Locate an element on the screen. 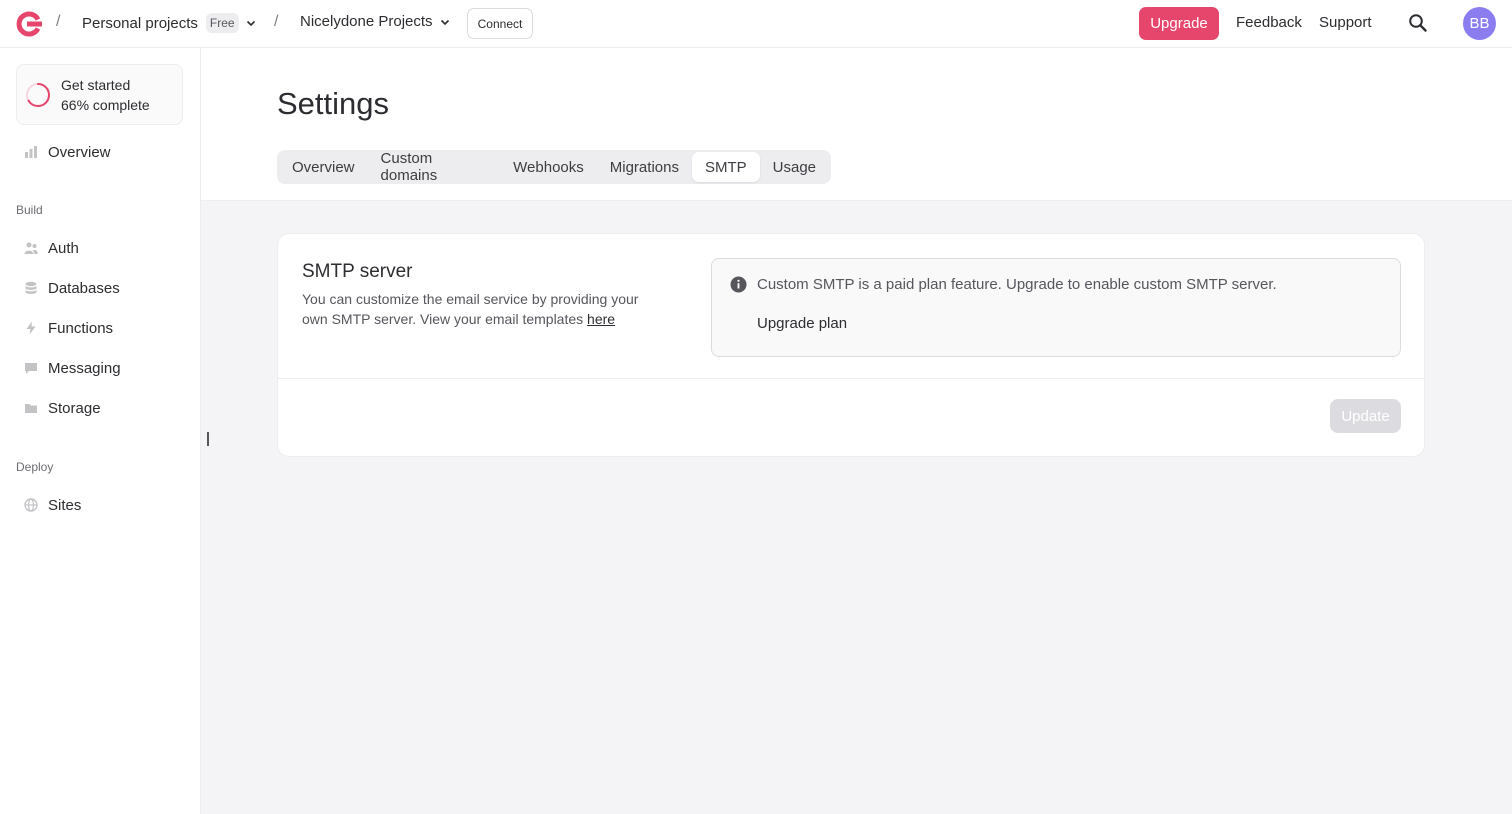  support-link: Support is located at coordinates (1345, 22).